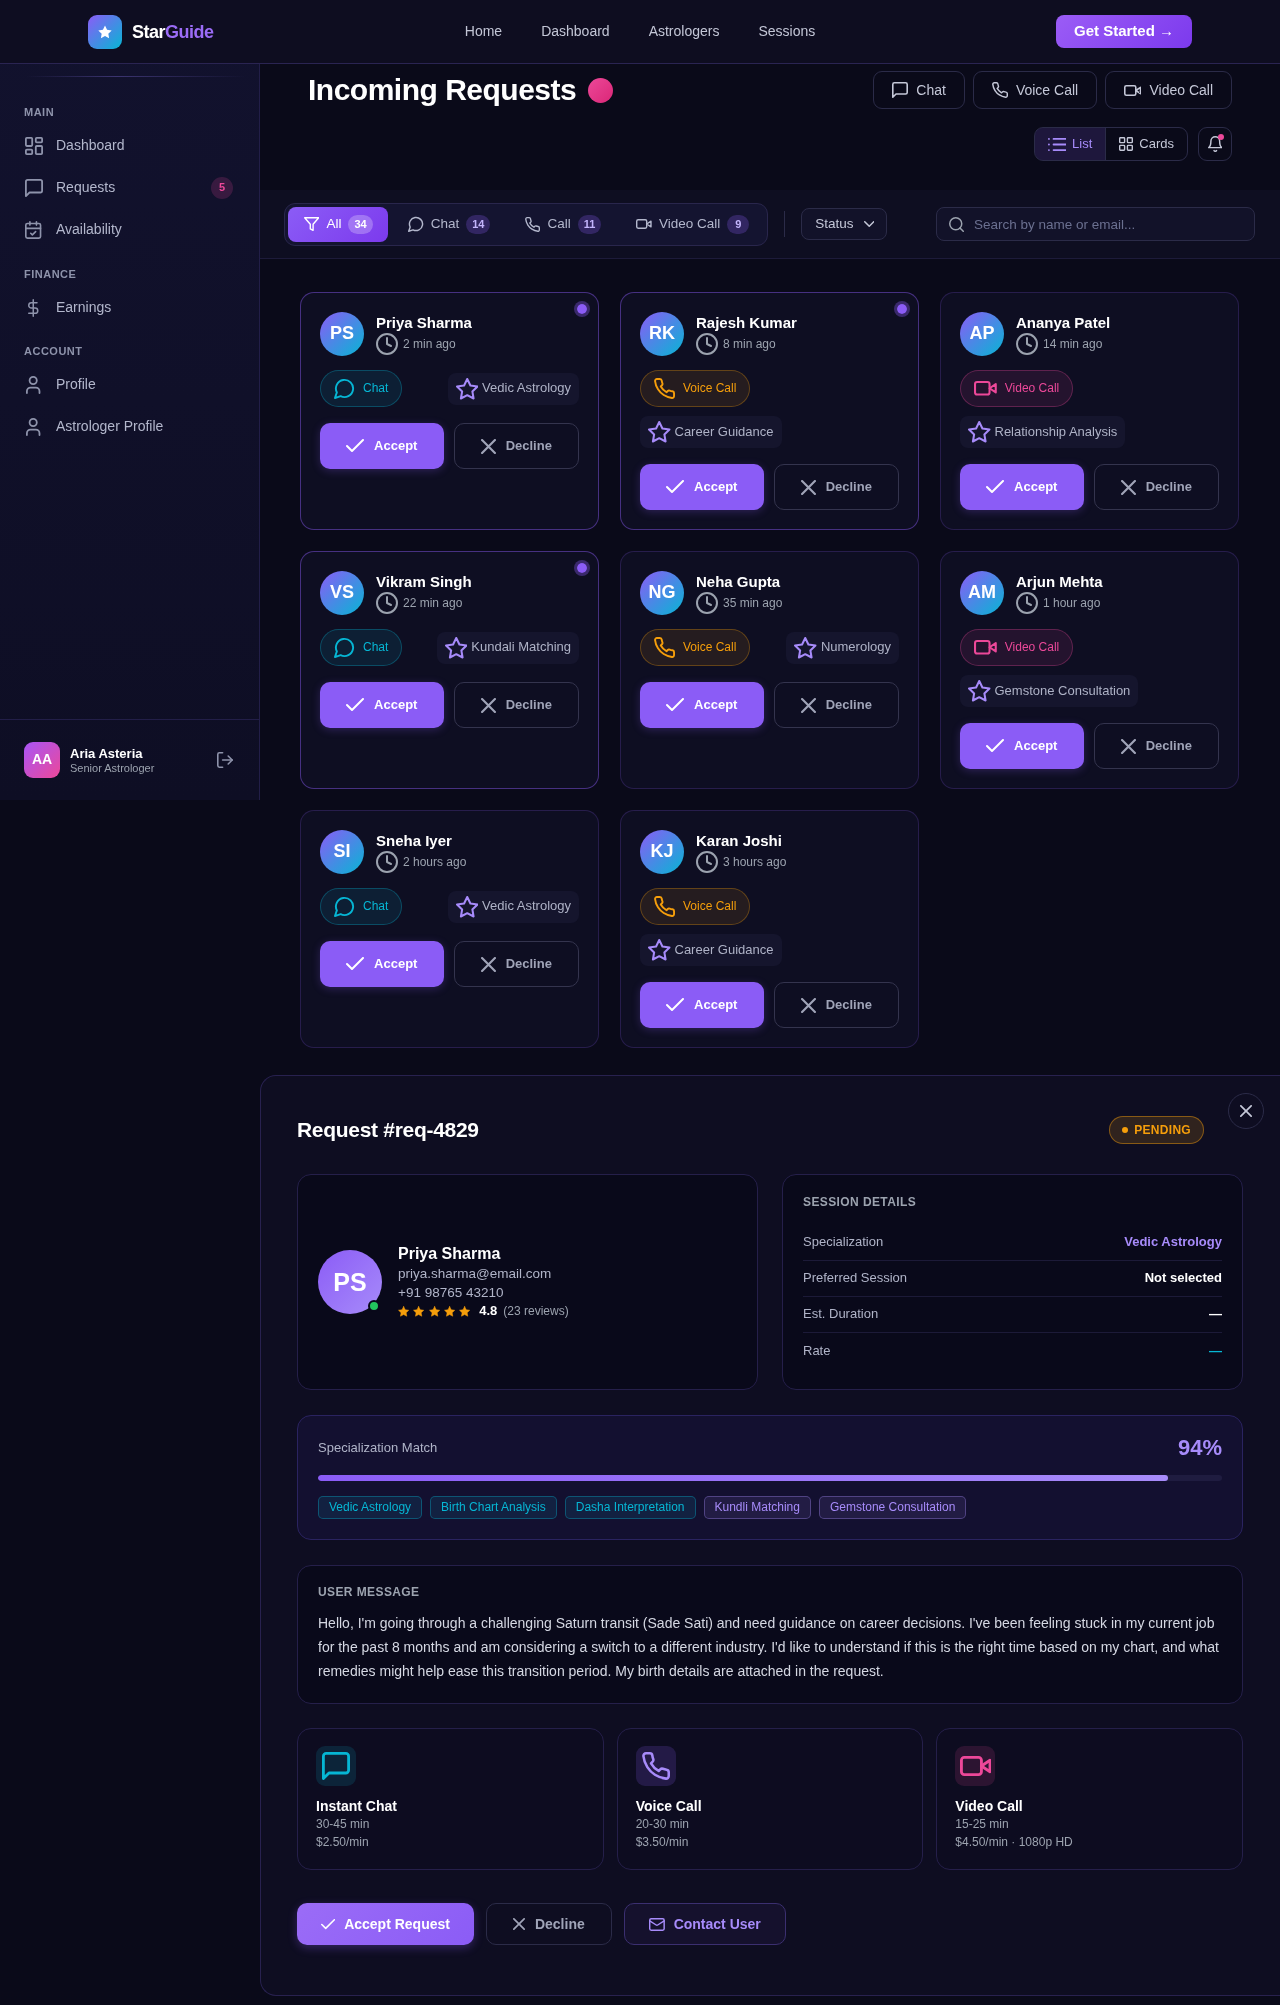 This screenshot has width=1280, height=2005. I want to click on skill-tag: Birth Chart Analysis, so click(493, 1507).